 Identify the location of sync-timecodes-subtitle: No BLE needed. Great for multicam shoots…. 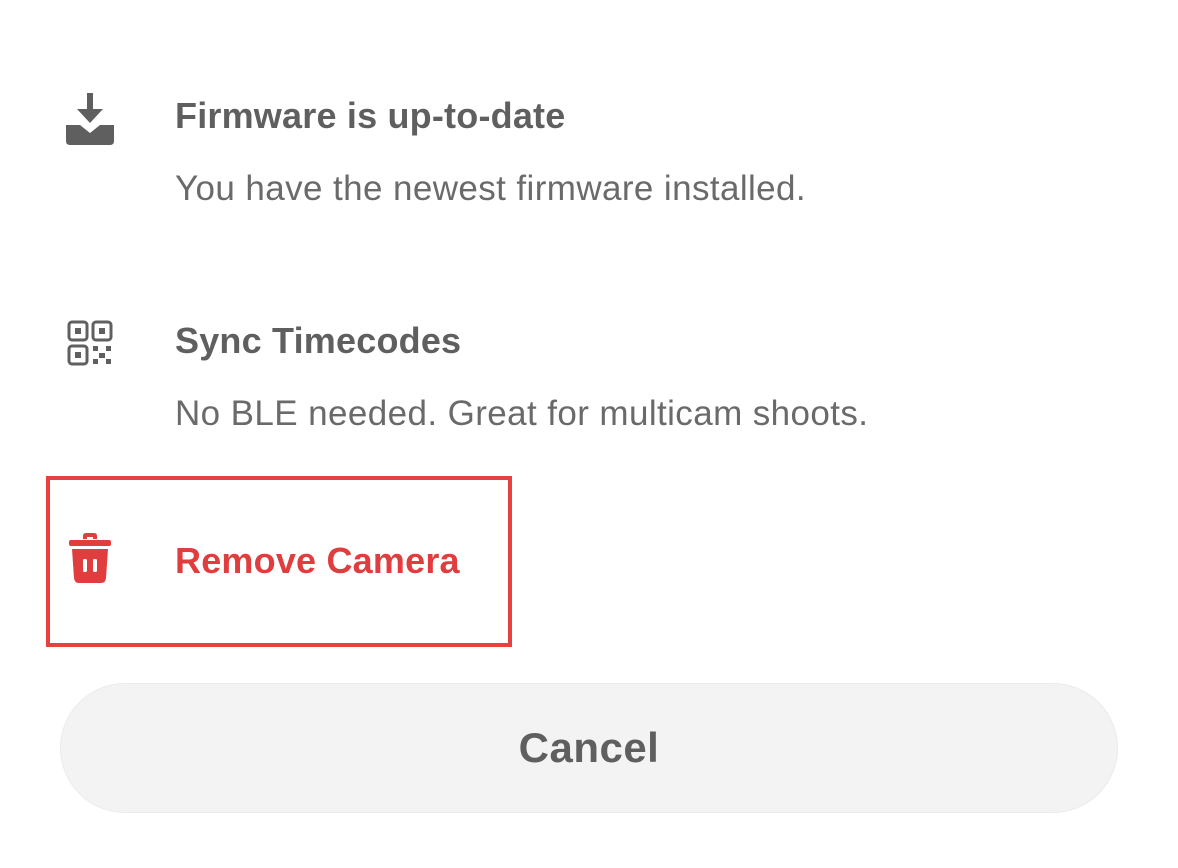
(522, 413).